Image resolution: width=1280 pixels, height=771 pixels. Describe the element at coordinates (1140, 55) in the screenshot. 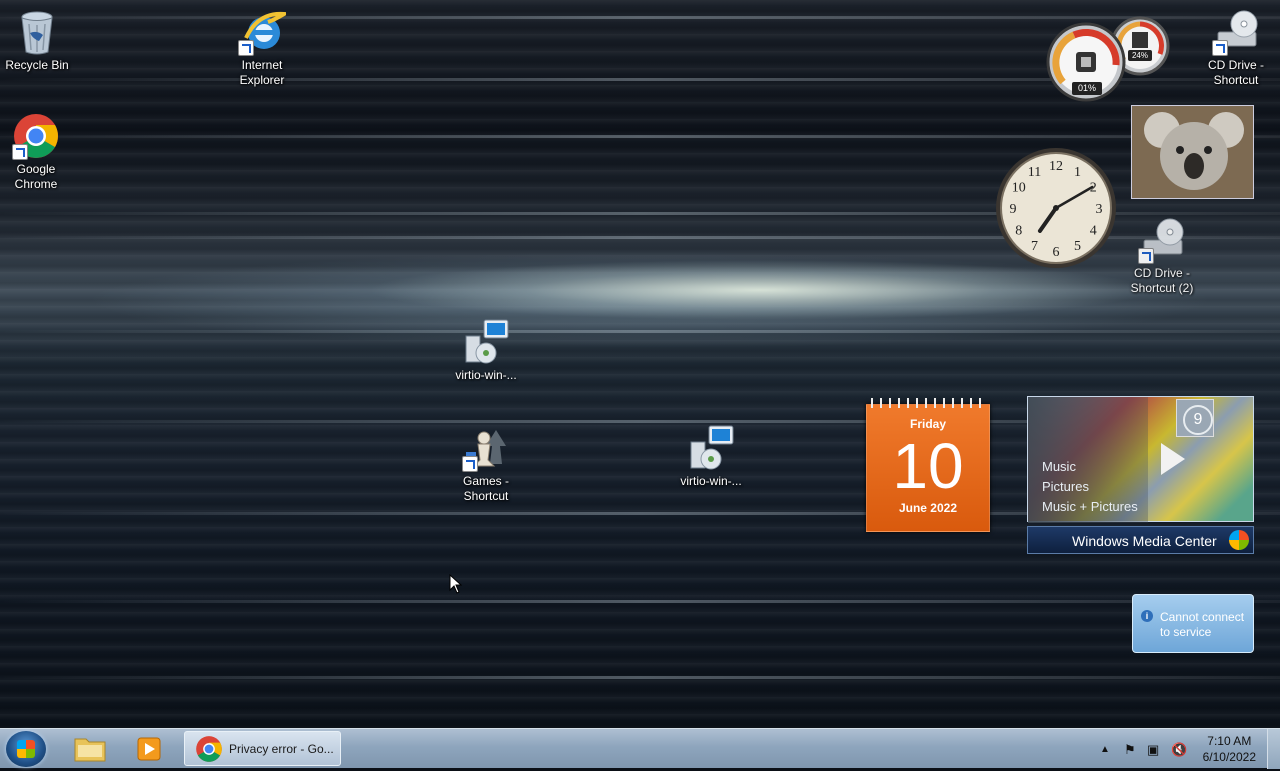

I see `memory-usage-readout: 24%` at that location.